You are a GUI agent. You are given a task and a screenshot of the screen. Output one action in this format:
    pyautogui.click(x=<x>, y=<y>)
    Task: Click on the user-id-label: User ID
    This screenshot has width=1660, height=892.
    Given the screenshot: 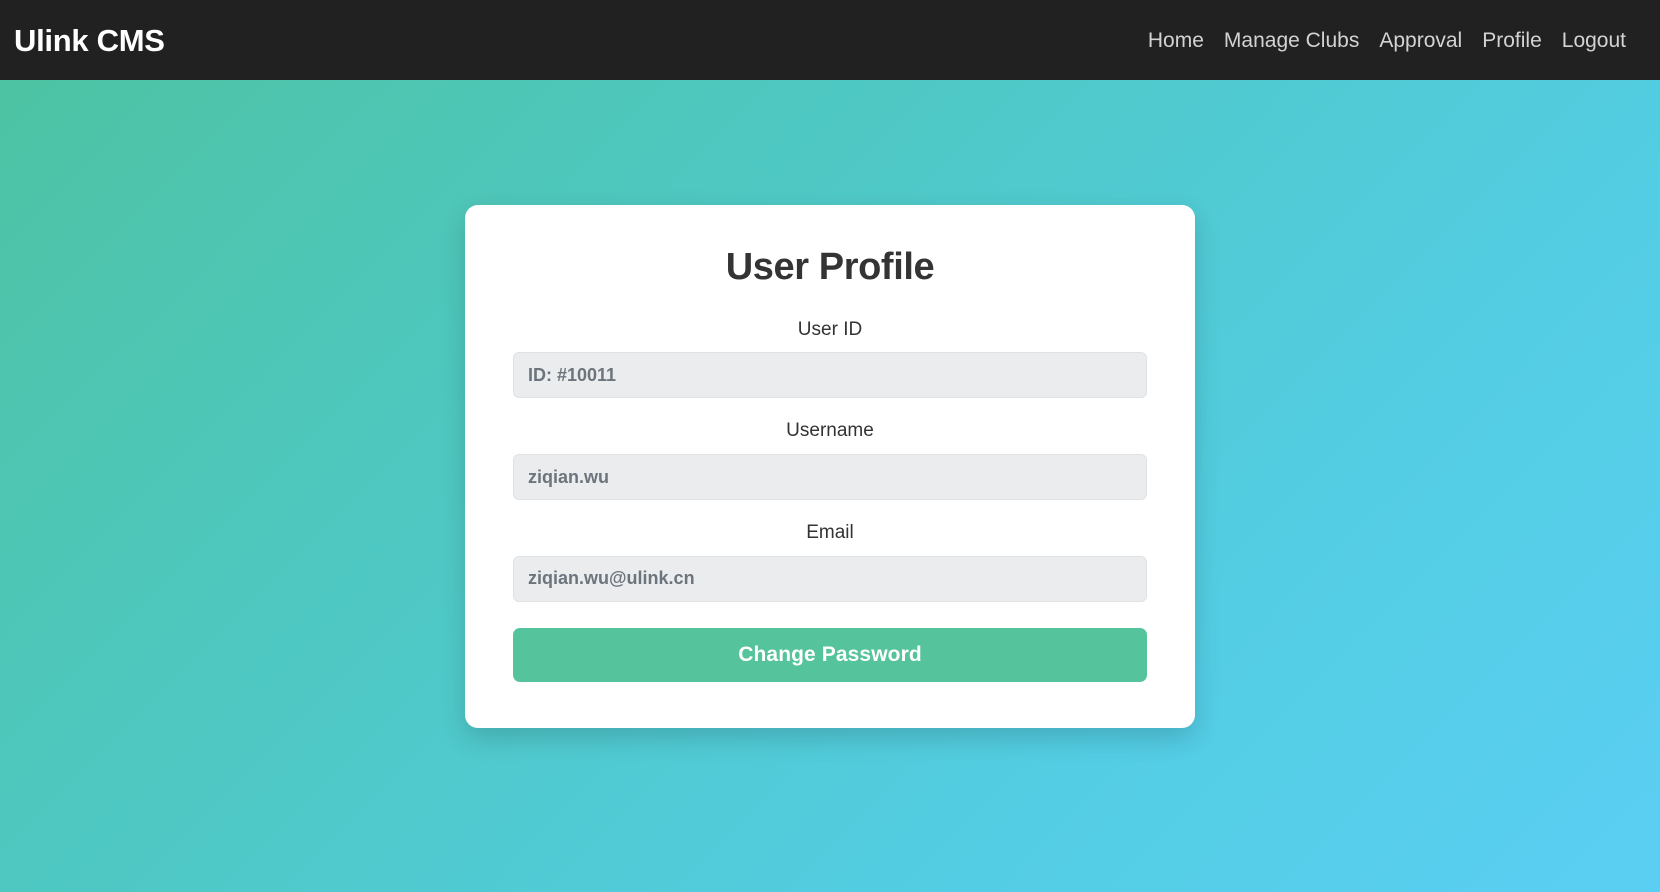 What is the action you would take?
    pyautogui.click(x=830, y=329)
    